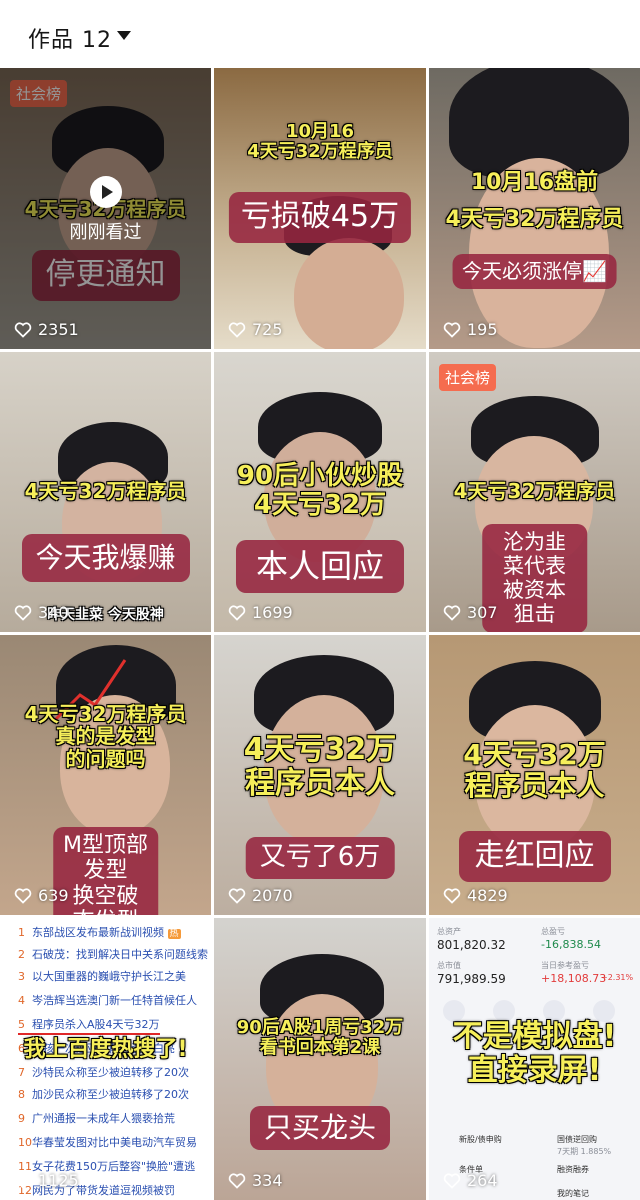 The width and height of the screenshot is (640, 1200). I want to click on total-pnl-value: -16,838.54, so click(571, 944).